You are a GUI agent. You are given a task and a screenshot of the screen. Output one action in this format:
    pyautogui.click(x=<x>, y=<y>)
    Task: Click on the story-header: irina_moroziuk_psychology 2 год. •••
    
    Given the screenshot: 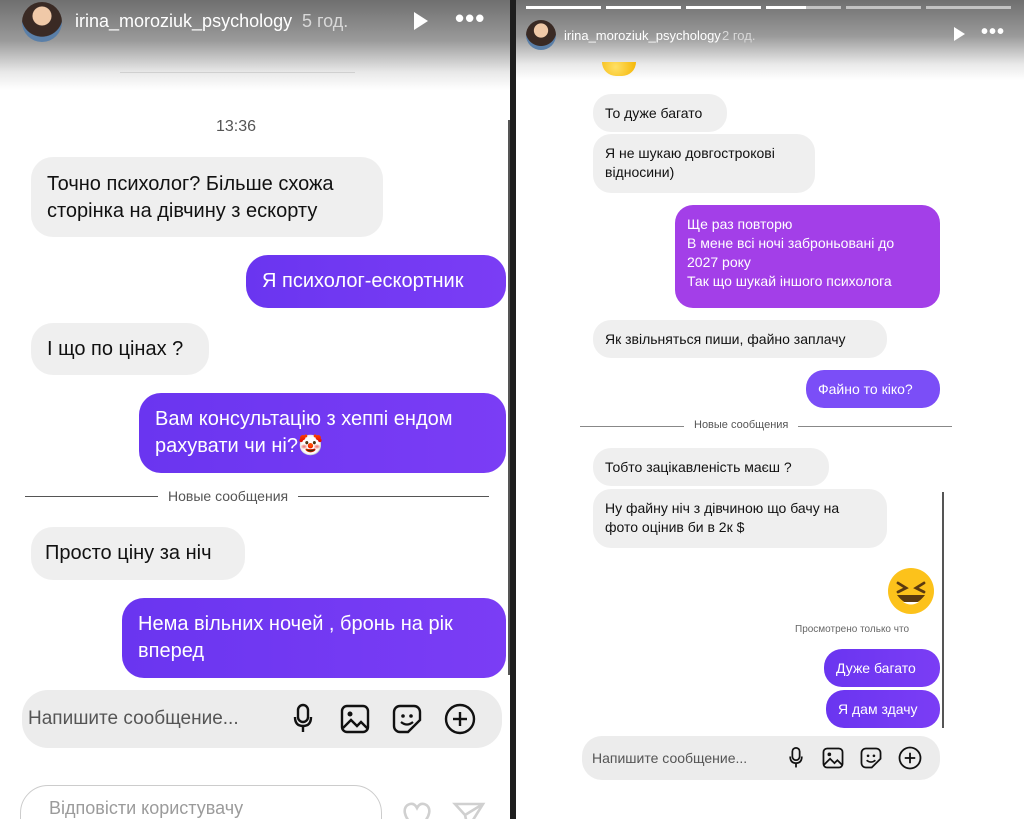 What is the action you would take?
    pyautogui.click(x=770, y=41)
    